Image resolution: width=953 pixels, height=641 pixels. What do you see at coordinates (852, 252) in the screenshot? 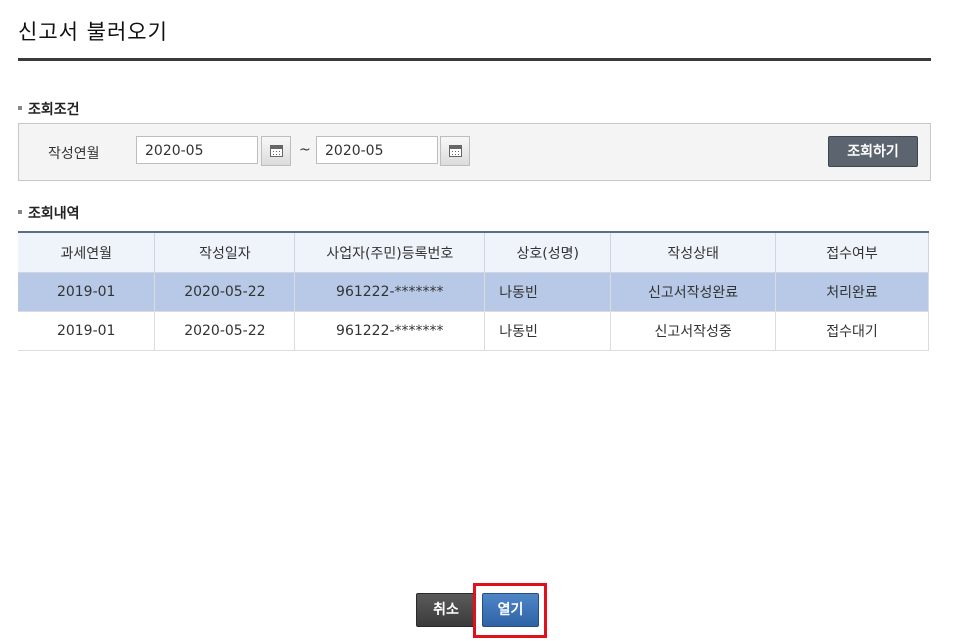
I see `column-header: 접수여부` at bounding box center [852, 252].